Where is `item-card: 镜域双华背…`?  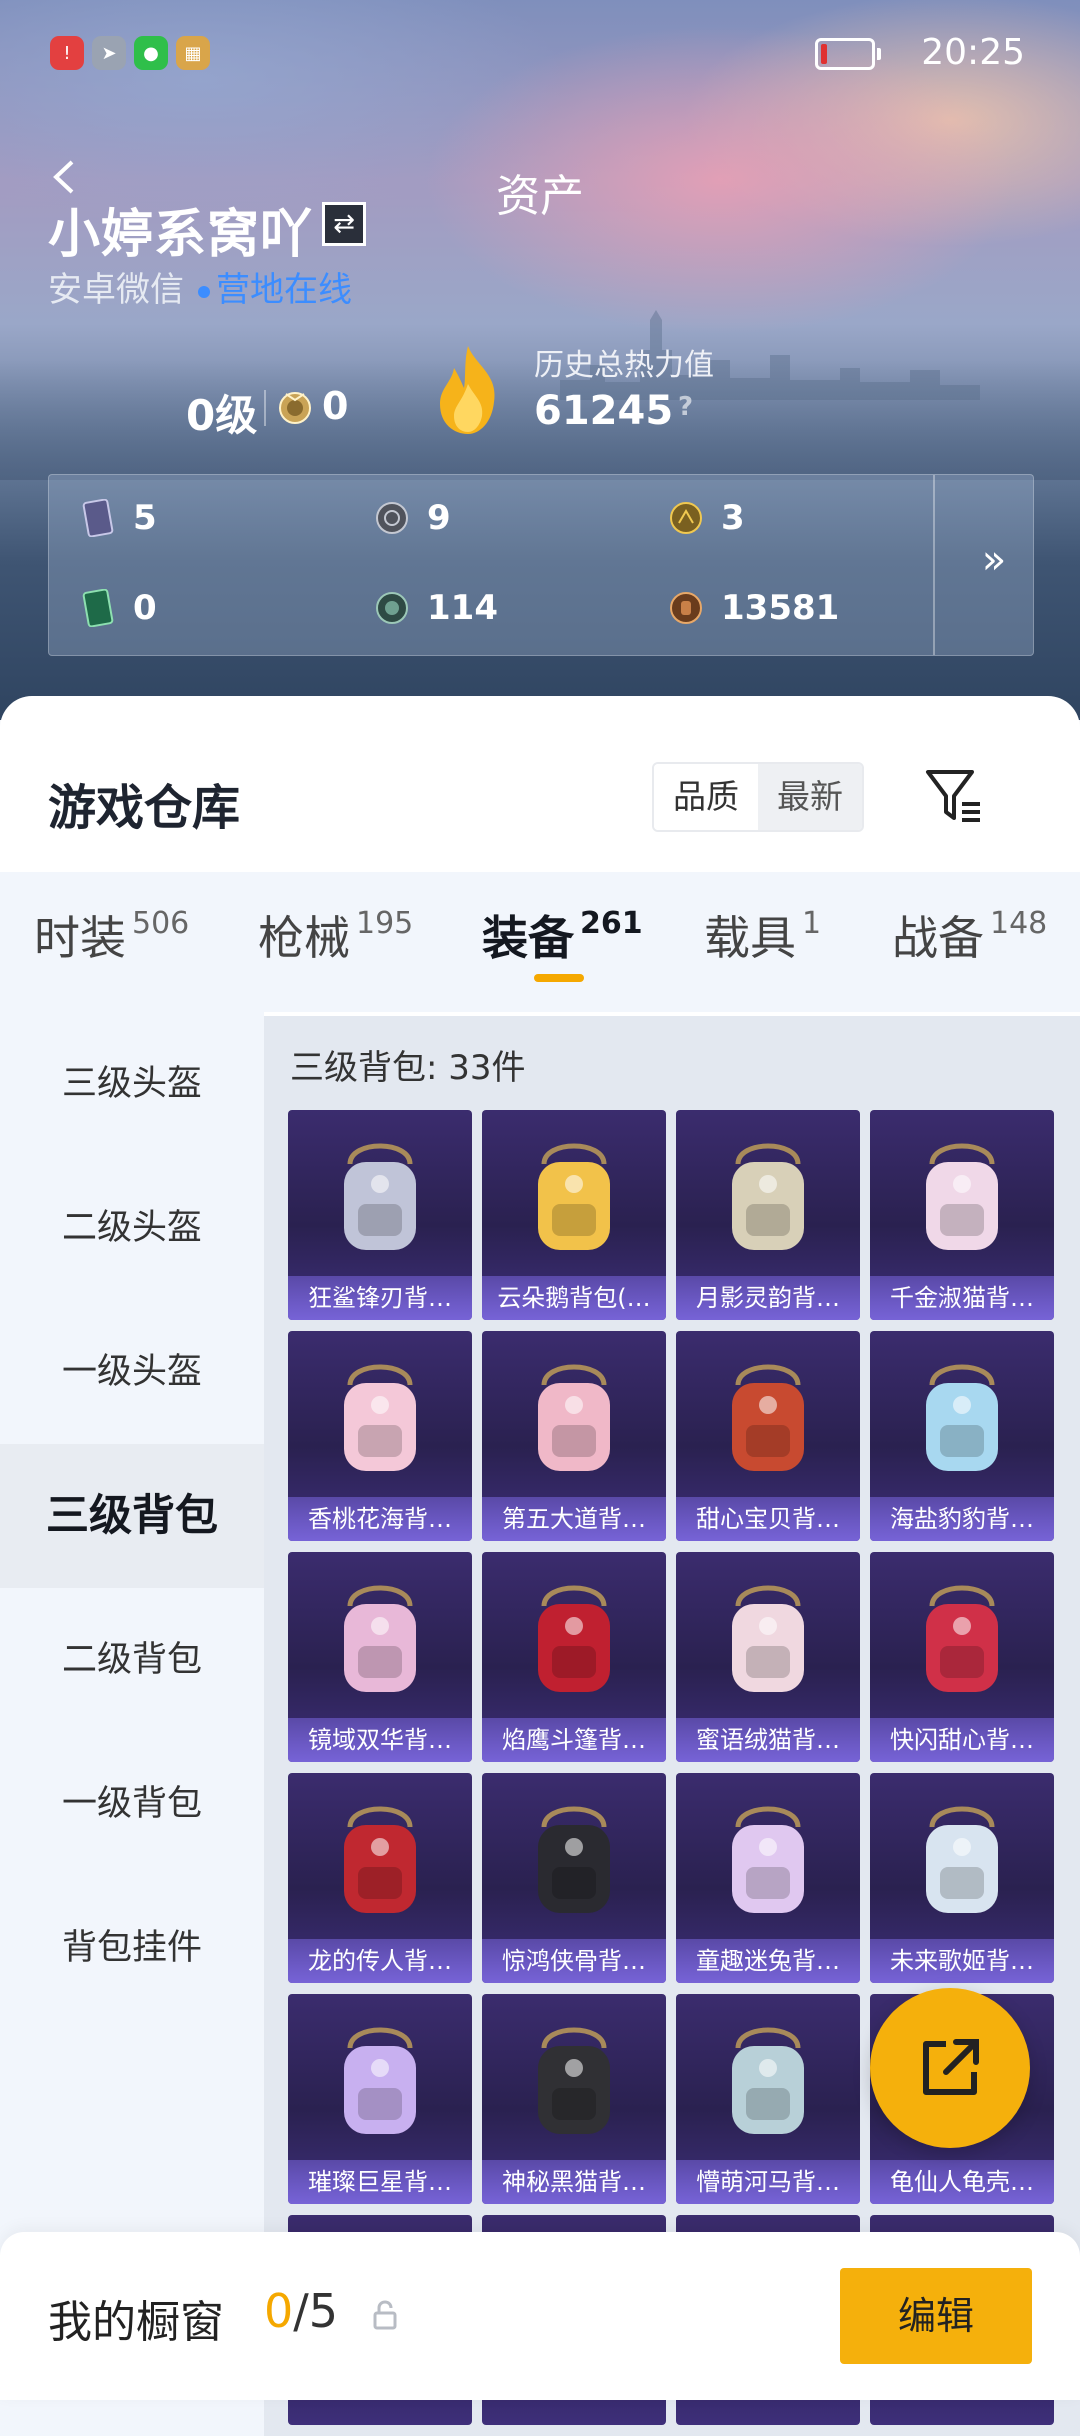
item-card: 镜域双华背… is located at coordinates (380, 1657).